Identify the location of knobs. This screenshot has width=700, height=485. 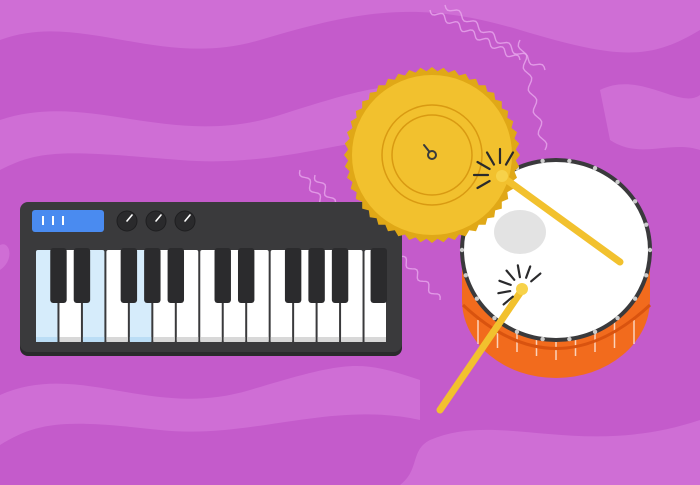
(156, 221).